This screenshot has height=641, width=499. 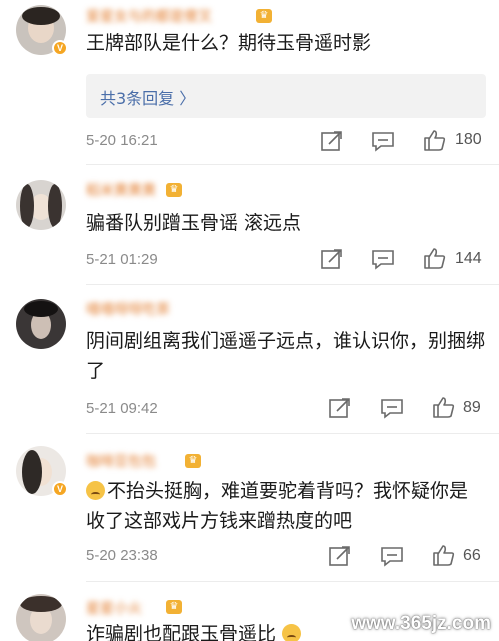 I want to click on username: 爱星女与的都是傻叉, so click(x=149, y=15).